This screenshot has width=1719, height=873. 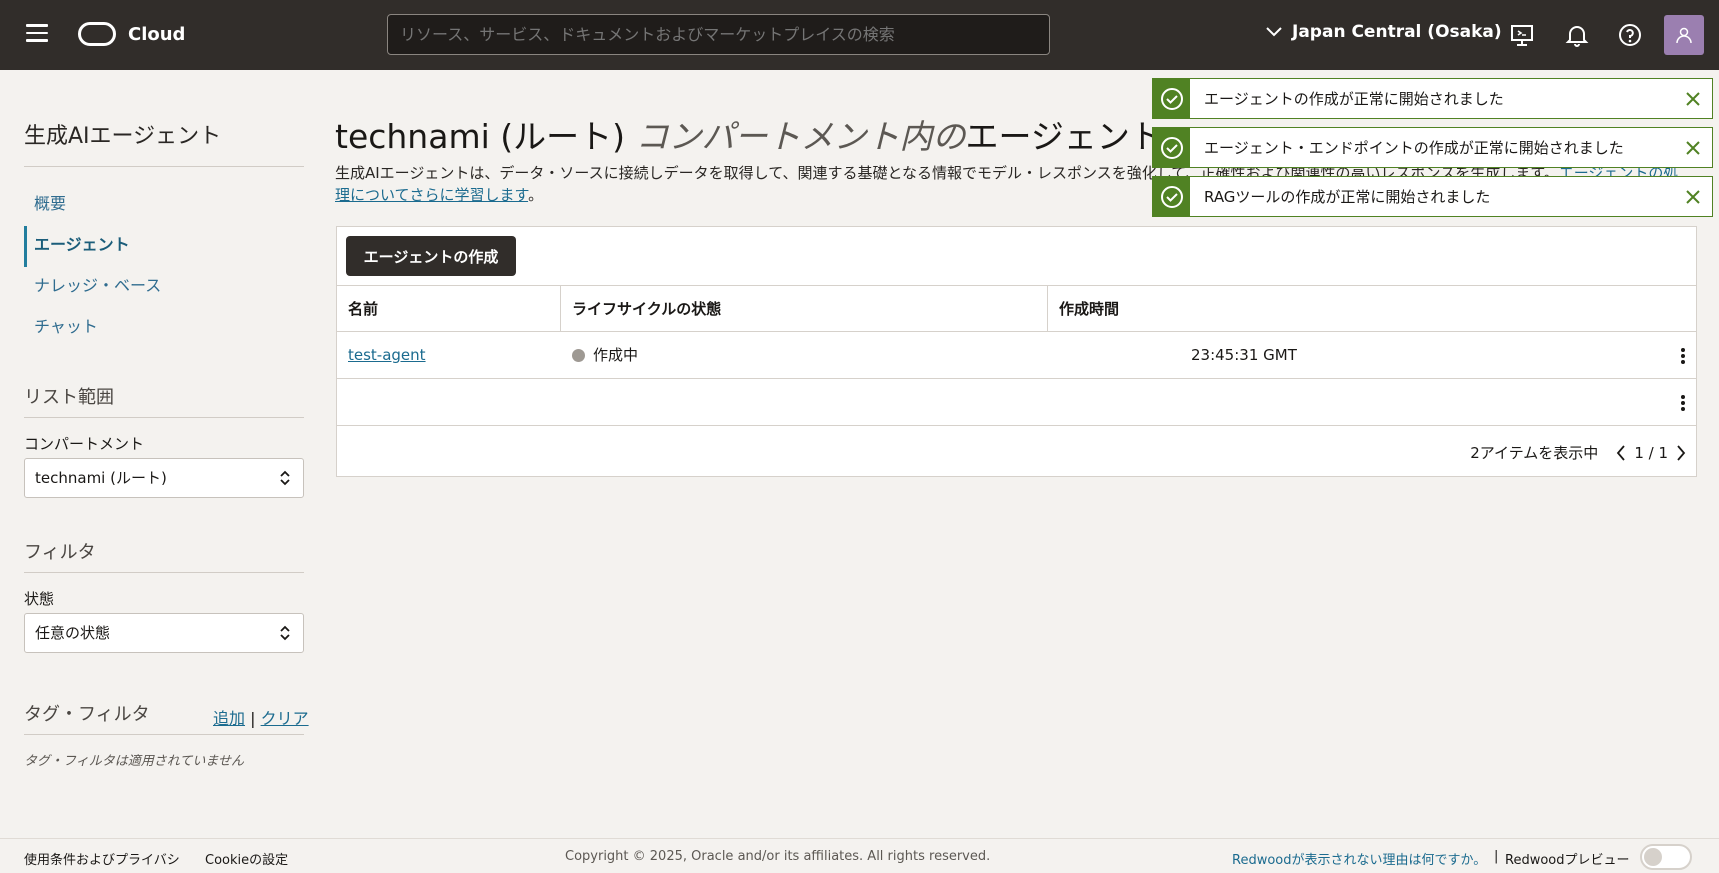 I want to click on agent-name-cell: test-agent, so click(x=449, y=355).